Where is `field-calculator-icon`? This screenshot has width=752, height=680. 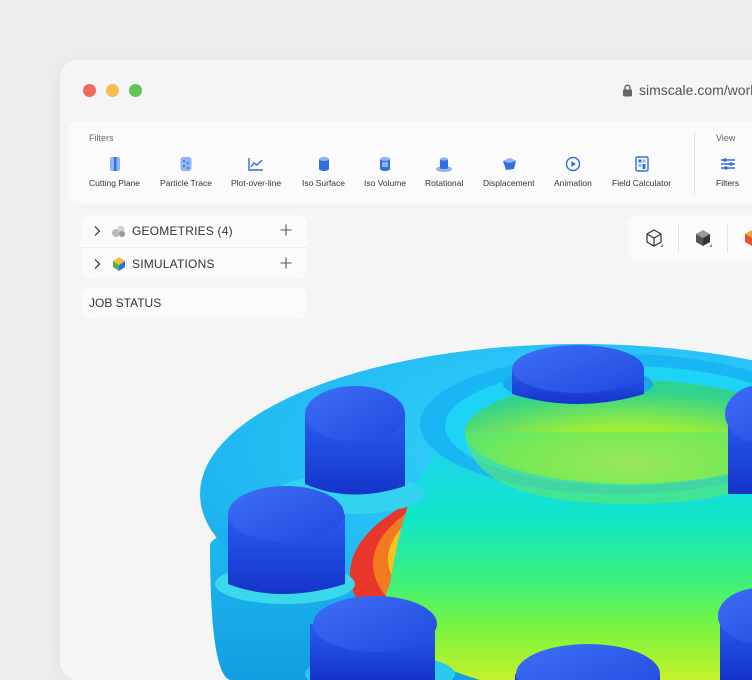
field-calculator-icon is located at coordinates (641, 164).